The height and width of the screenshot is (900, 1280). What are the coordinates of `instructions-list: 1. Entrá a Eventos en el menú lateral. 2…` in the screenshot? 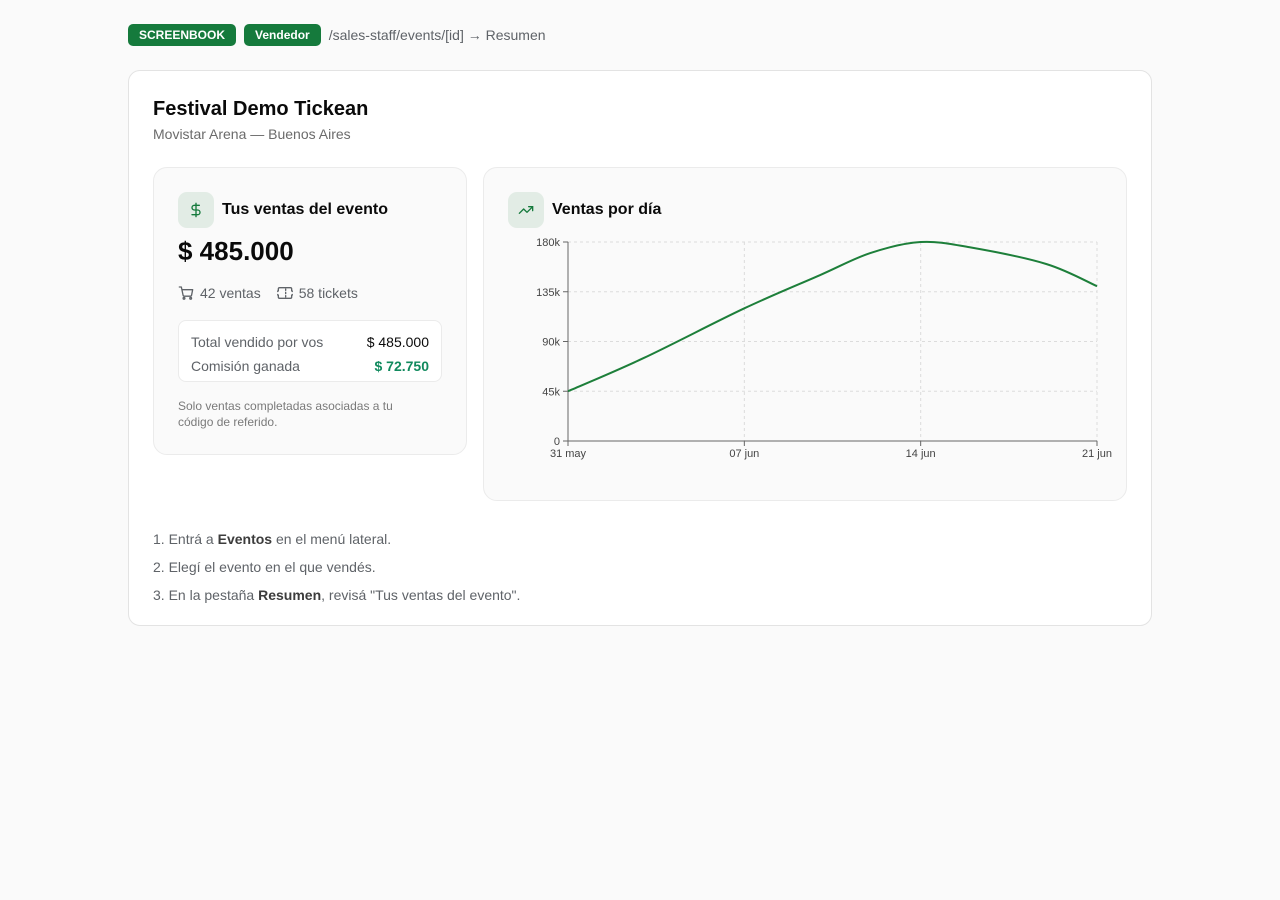 It's located at (336, 567).